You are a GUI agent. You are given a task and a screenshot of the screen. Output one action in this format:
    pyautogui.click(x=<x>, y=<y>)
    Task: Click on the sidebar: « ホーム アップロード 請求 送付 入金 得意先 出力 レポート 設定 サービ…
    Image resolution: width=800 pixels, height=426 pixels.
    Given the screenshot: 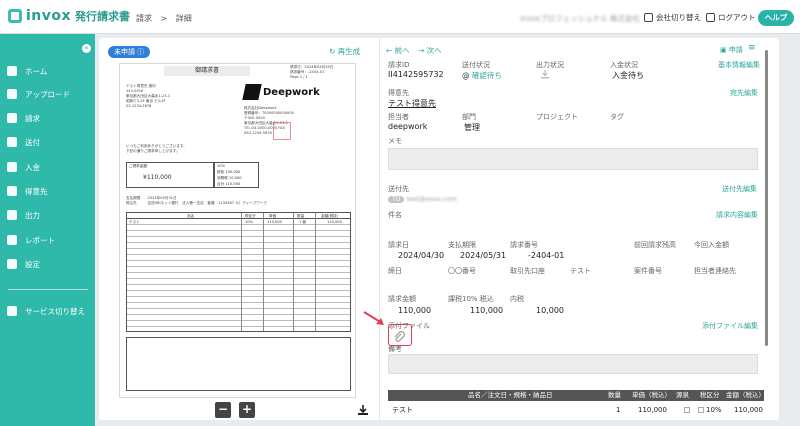 What is the action you would take?
    pyautogui.click(x=47, y=230)
    